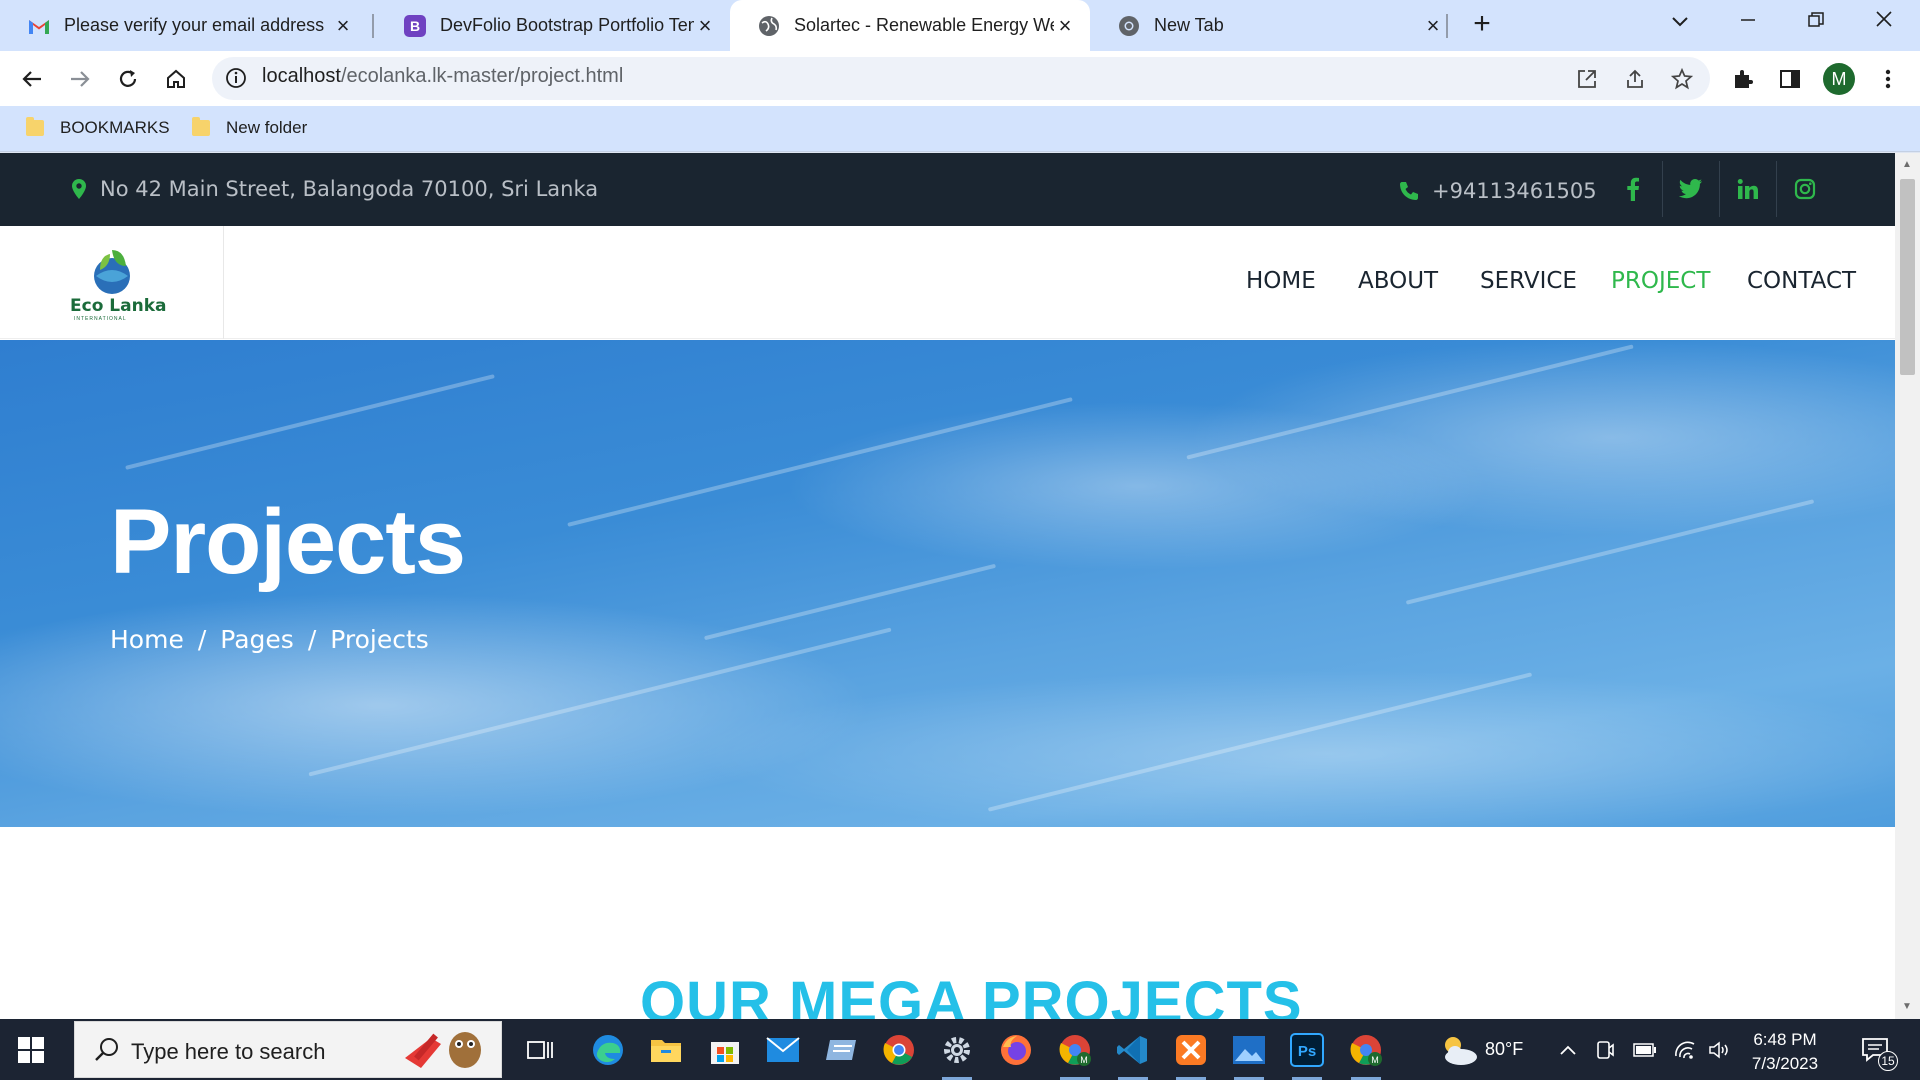 This screenshot has width=1920, height=1080. What do you see at coordinates (128, 79) in the screenshot?
I see `reload-icon` at bounding box center [128, 79].